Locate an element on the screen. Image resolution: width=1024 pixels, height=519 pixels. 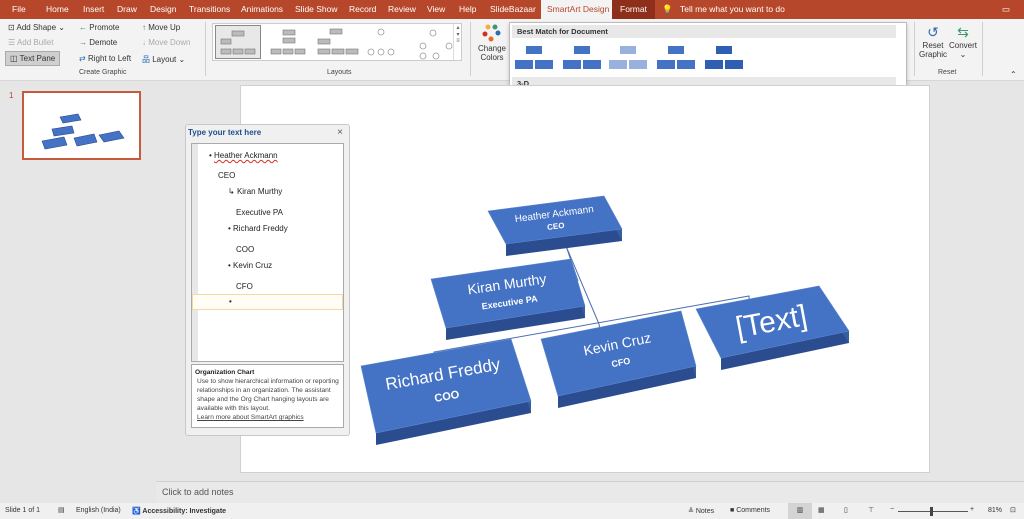
tab-insert: Insert is located at coordinates (93, 9).